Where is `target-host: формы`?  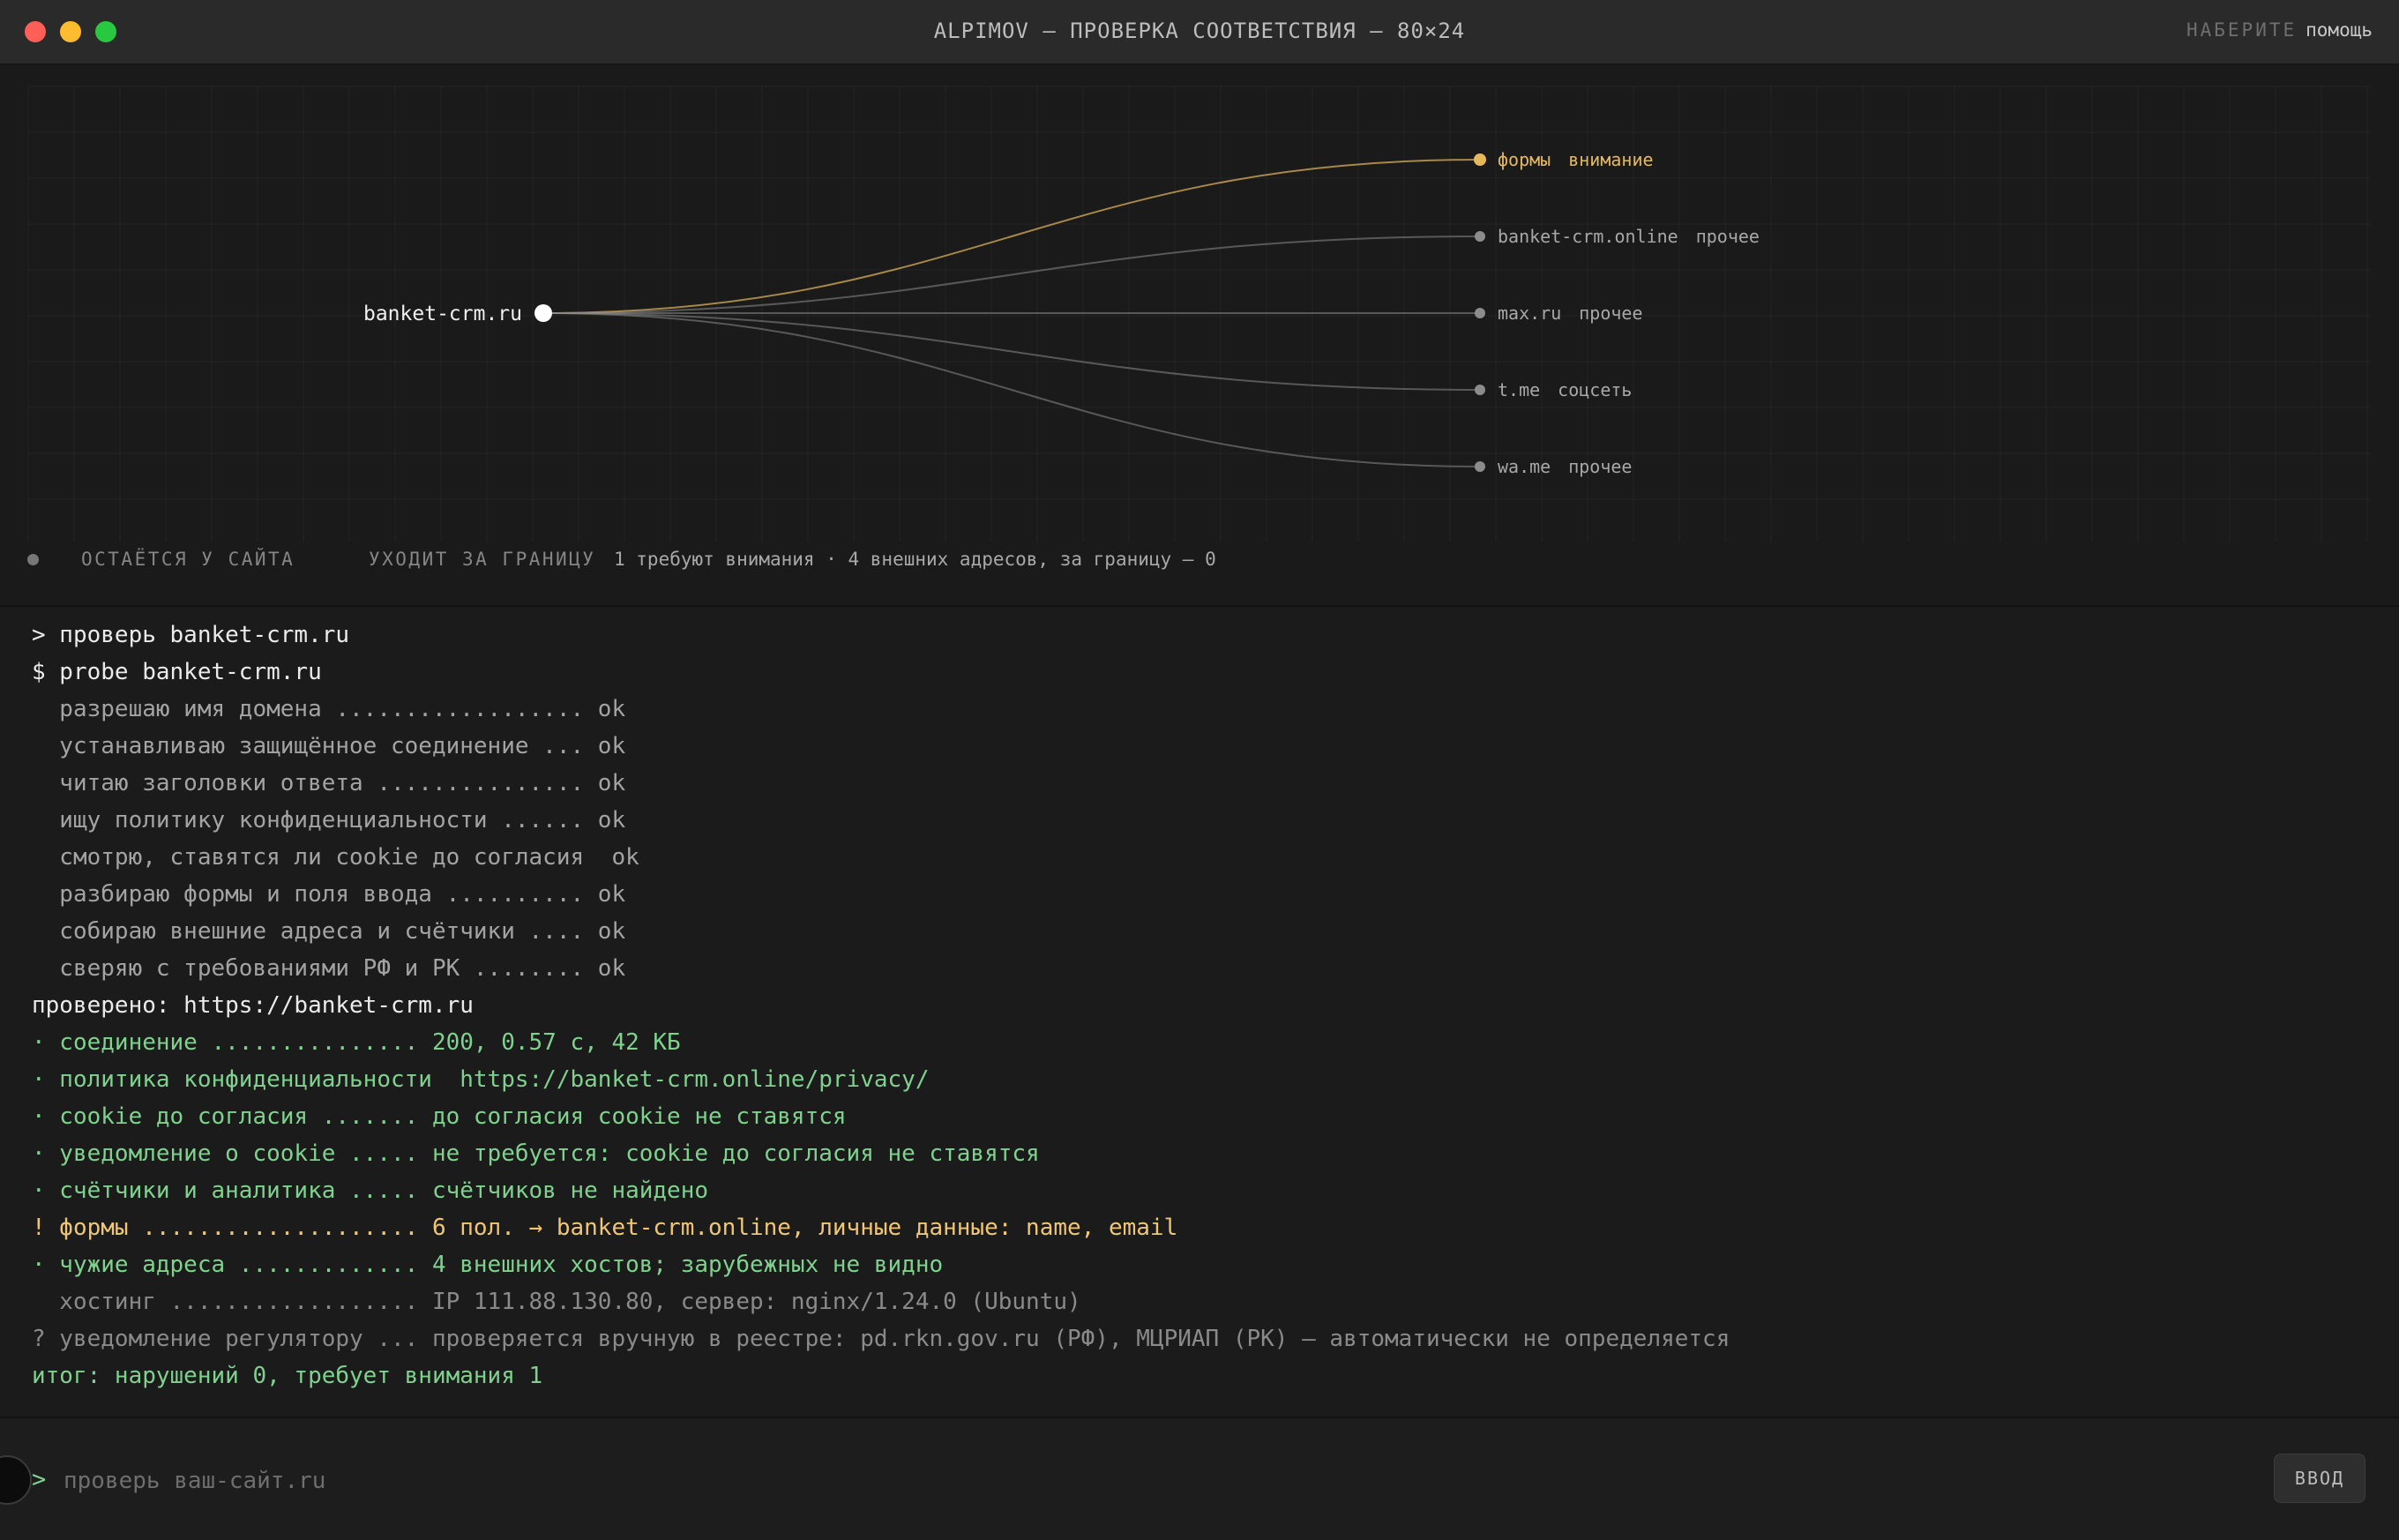
target-host: формы is located at coordinates (1525, 159).